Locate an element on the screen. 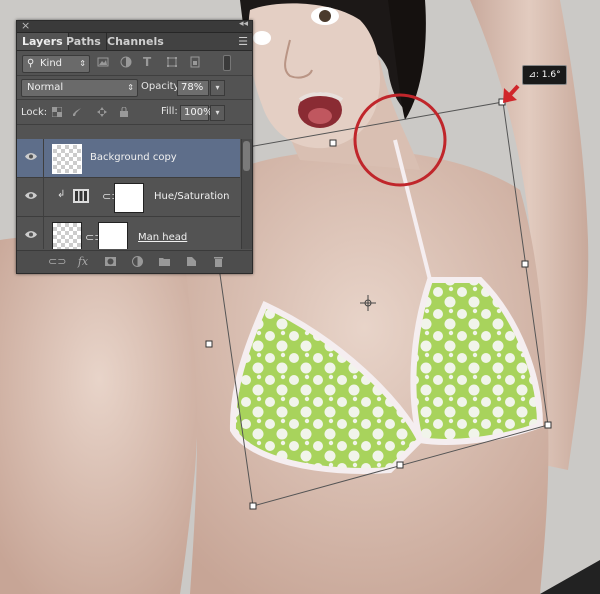 The height and width of the screenshot is (594, 600). opacity-label: Opacity: is located at coordinates (162, 86).